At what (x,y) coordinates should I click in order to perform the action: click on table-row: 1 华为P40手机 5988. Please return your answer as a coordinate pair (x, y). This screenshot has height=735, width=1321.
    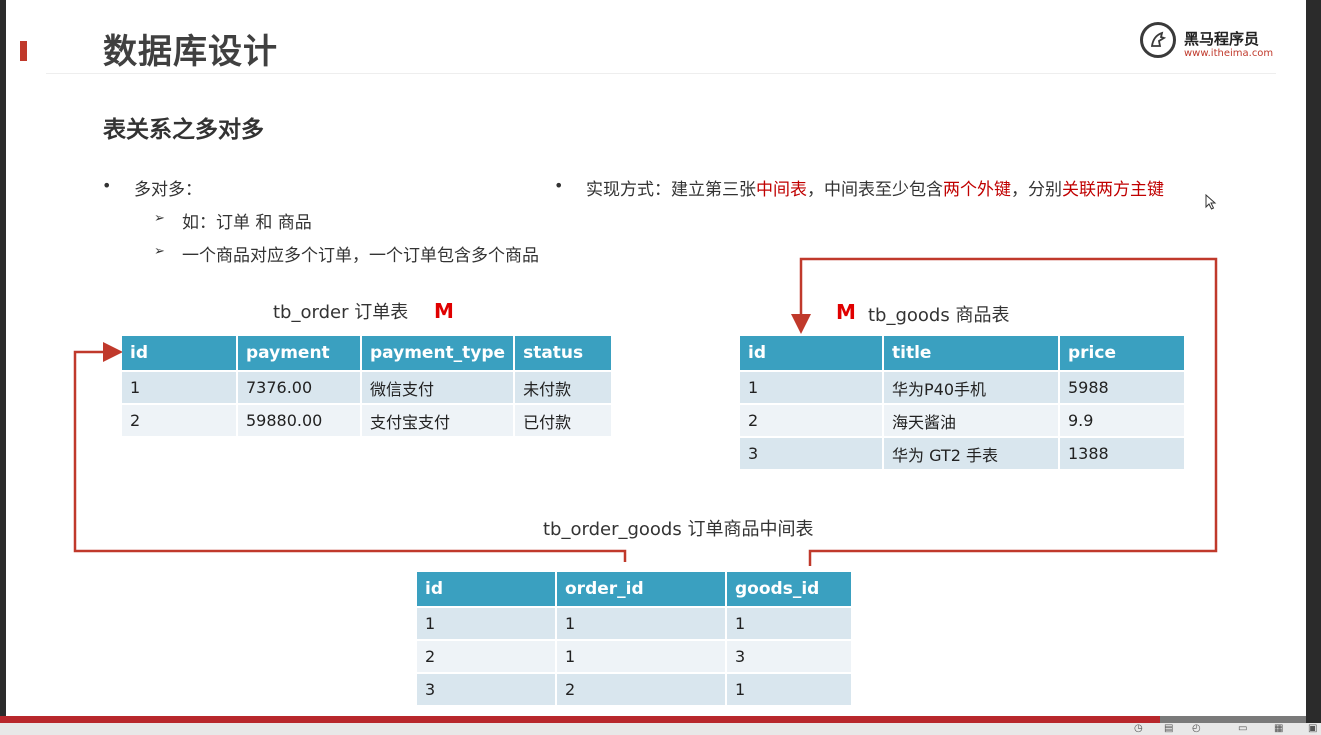
    Looking at the image, I should click on (962, 386).